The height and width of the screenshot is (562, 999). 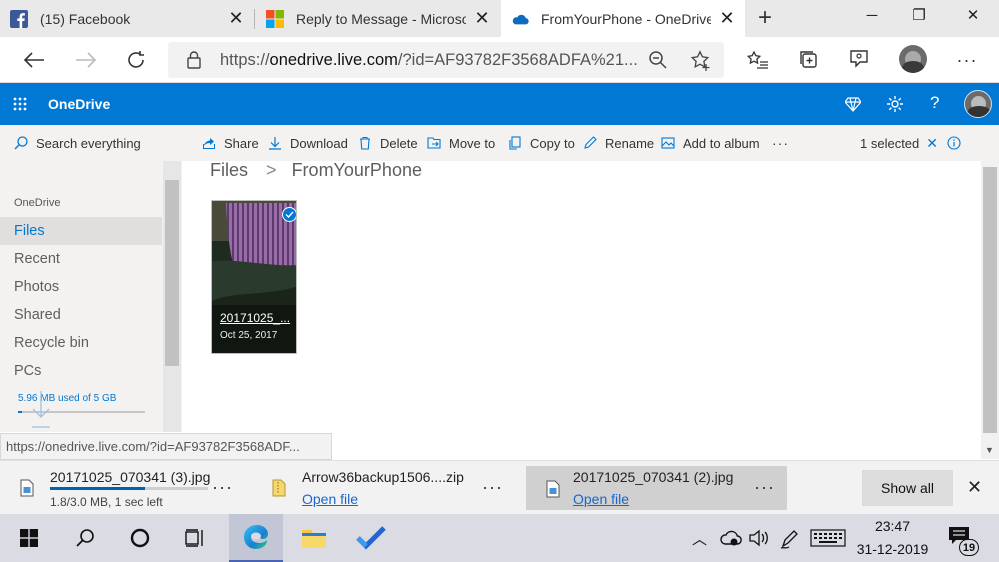 What do you see at coordinates (721, 143) in the screenshot?
I see `add-to-album-label: Add to album` at bounding box center [721, 143].